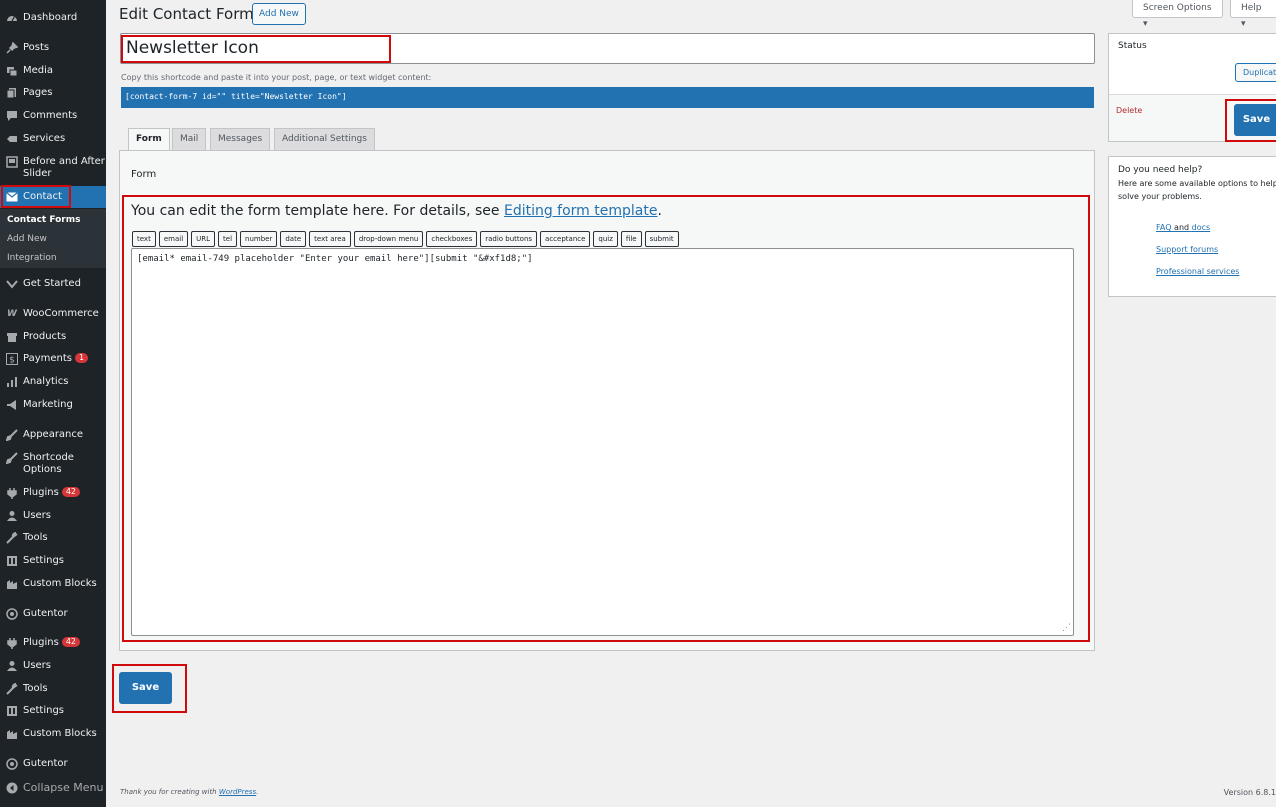 This screenshot has height=807, width=1276. I want to click on gutentor-icon, so click(12, 764).